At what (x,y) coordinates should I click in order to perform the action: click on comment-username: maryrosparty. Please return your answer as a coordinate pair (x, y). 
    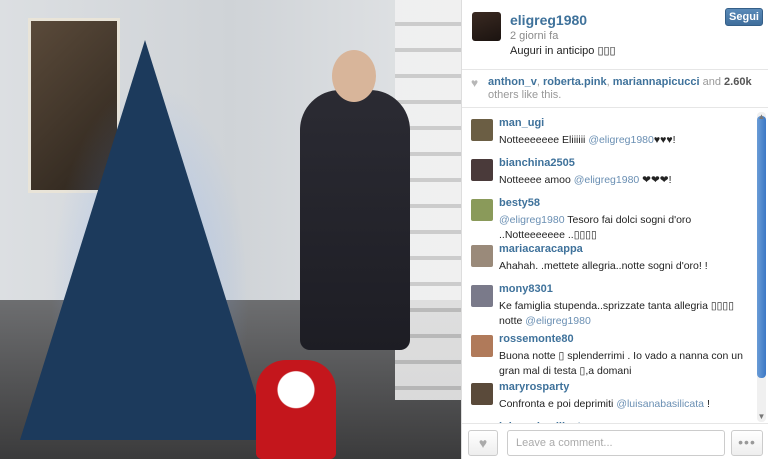
    Looking at the image, I should click on (627, 387).